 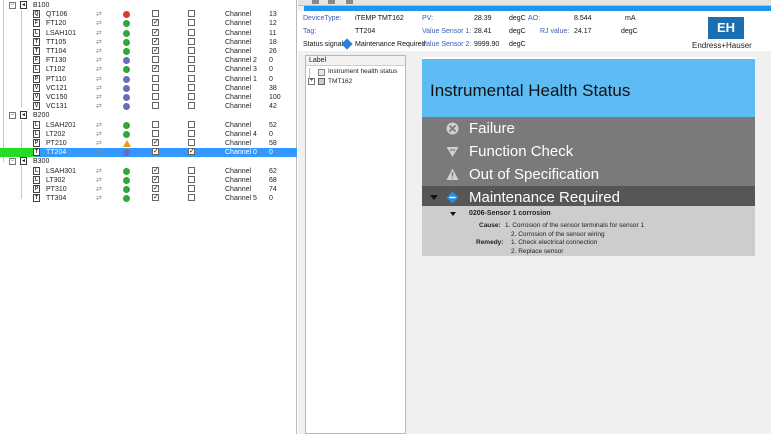 What do you see at coordinates (148, 106) in the screenshot?
I see `tree-device-row: V VC131 ⇄ Channel 42` at bounding box center [148, 106].